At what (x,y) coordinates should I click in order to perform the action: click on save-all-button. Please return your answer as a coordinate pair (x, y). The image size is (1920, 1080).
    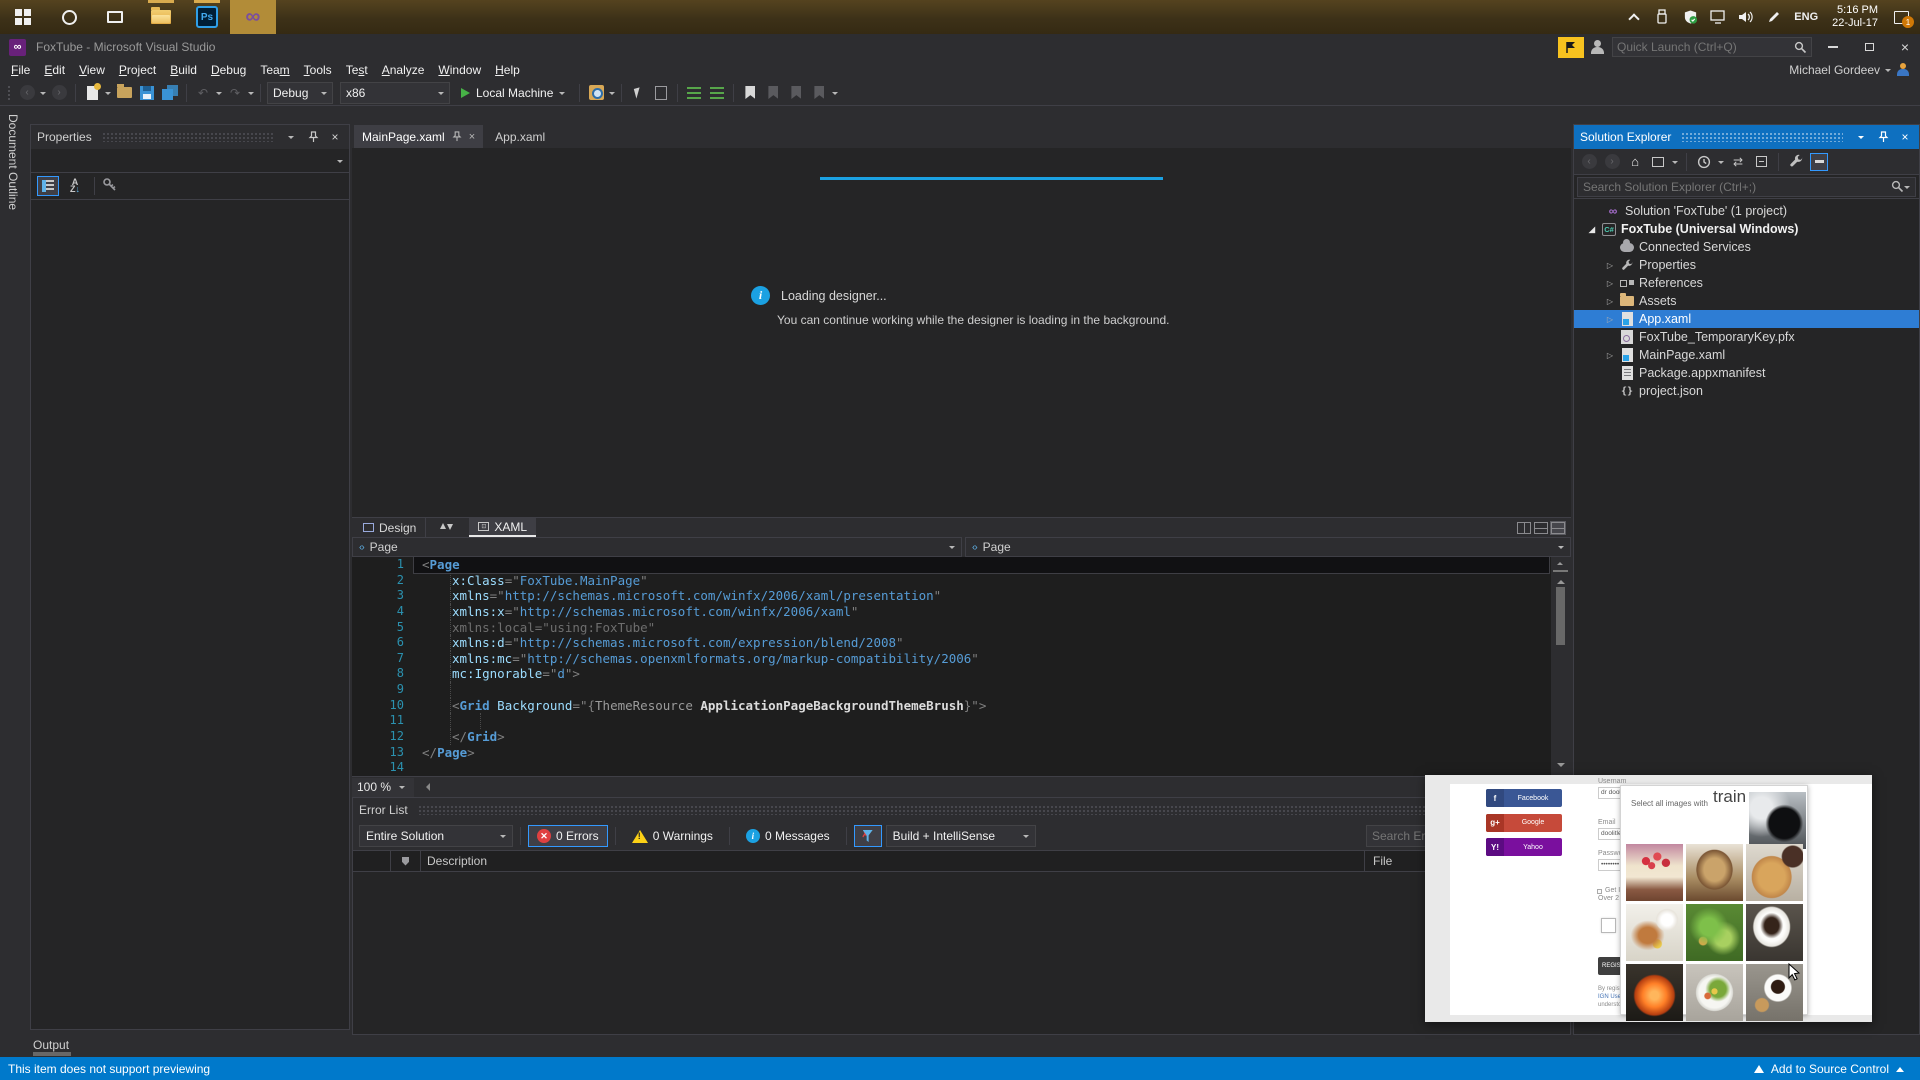
    Looking at the image, I should click on (170, 93).